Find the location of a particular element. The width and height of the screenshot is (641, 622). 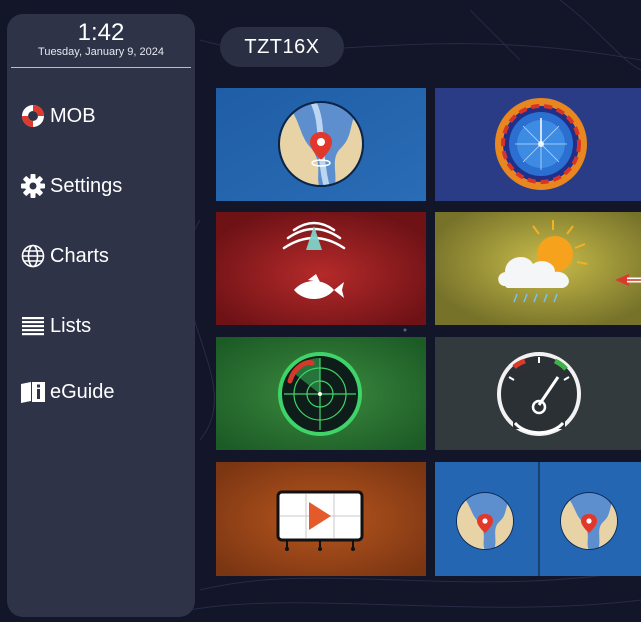

gauge-icon is located at coordinates (538, 393).